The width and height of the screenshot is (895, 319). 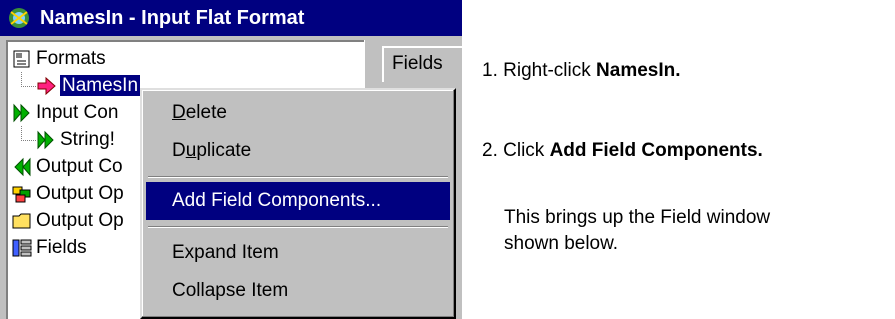 I want to click on instruction-bold: NamesIn., so click(x=638, y=70).